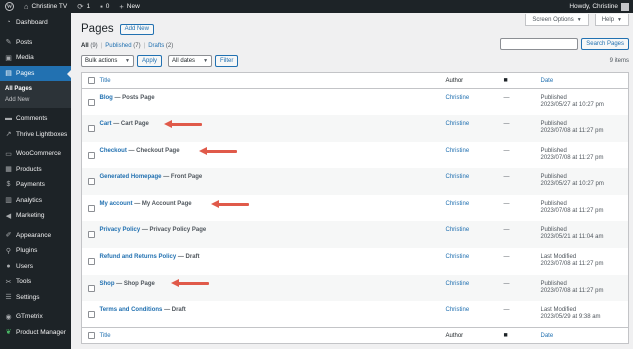  I want to click on sidebar-item-label: GTmetrix, so click(29, 317).